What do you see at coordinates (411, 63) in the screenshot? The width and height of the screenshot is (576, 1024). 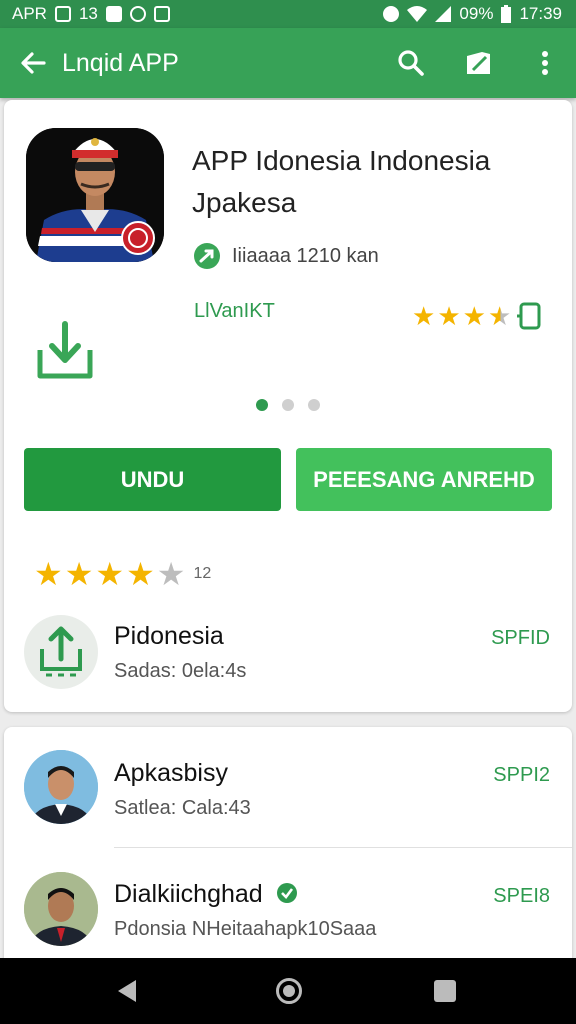 I see `search-icon` at bounding box center [411, 63].